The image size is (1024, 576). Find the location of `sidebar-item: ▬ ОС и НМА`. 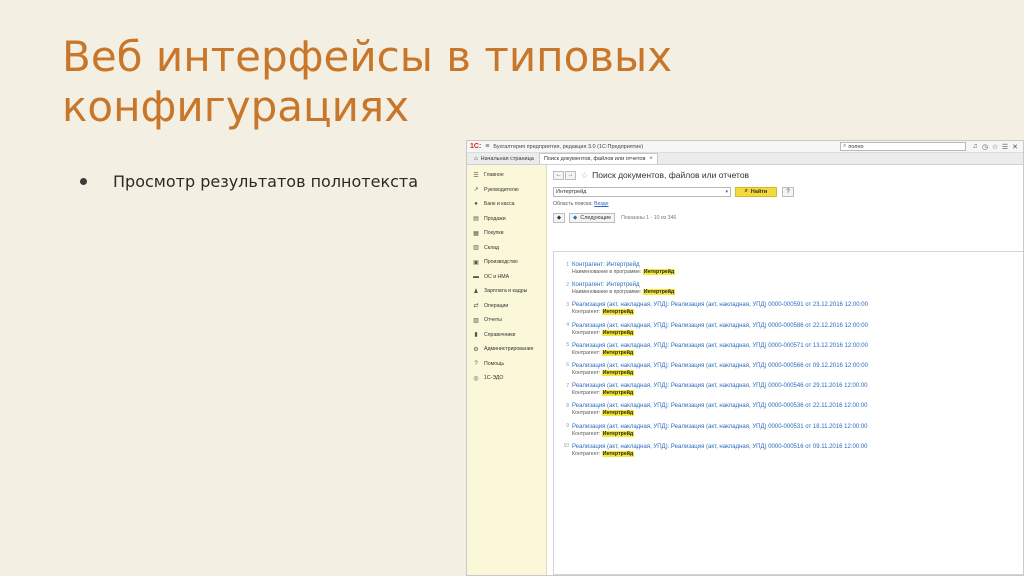

sidebar-item: ▬ ОС и НМА is located at coordinates (506, 277).